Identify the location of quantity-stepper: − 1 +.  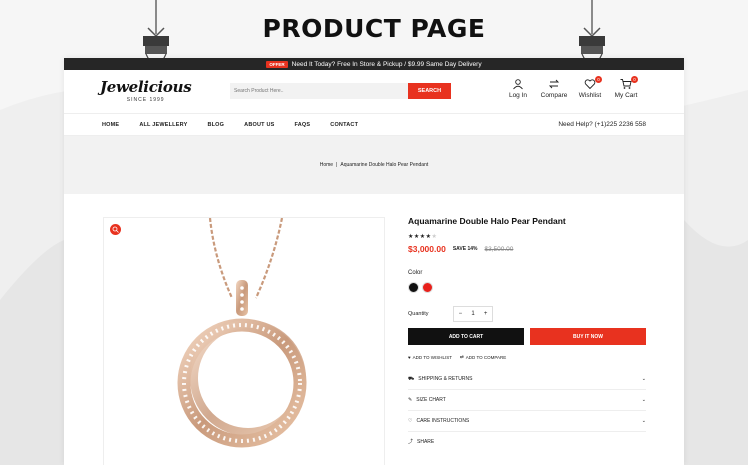
(473, 314).